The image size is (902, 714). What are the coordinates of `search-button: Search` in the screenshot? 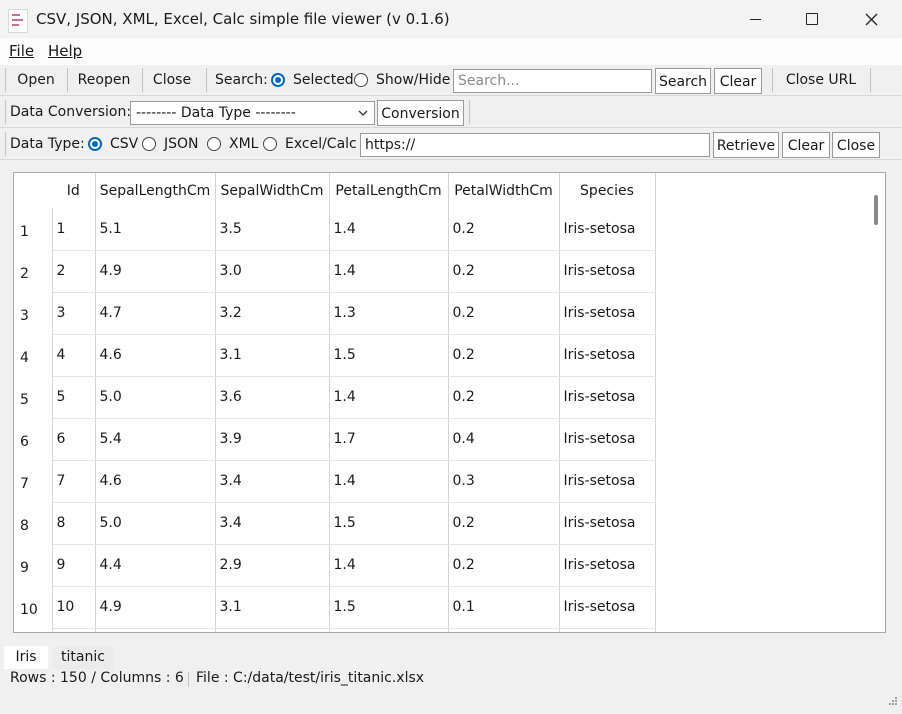 It's located at (683, 81).